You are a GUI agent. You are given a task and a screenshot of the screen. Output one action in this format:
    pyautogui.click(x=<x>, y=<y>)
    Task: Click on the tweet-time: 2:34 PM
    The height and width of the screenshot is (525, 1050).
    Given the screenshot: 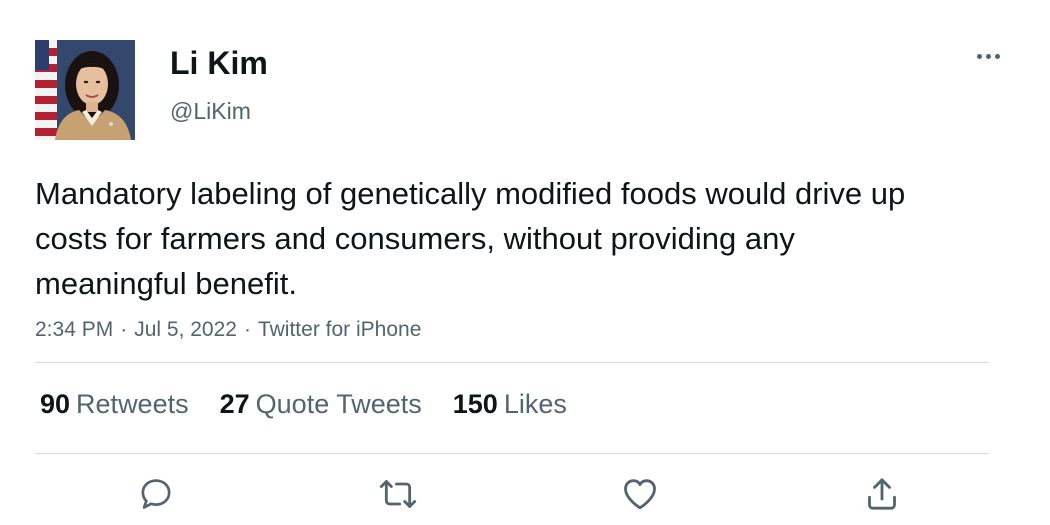 What is the action you would take?
    pyautogui.click(x=74, y=329)
    